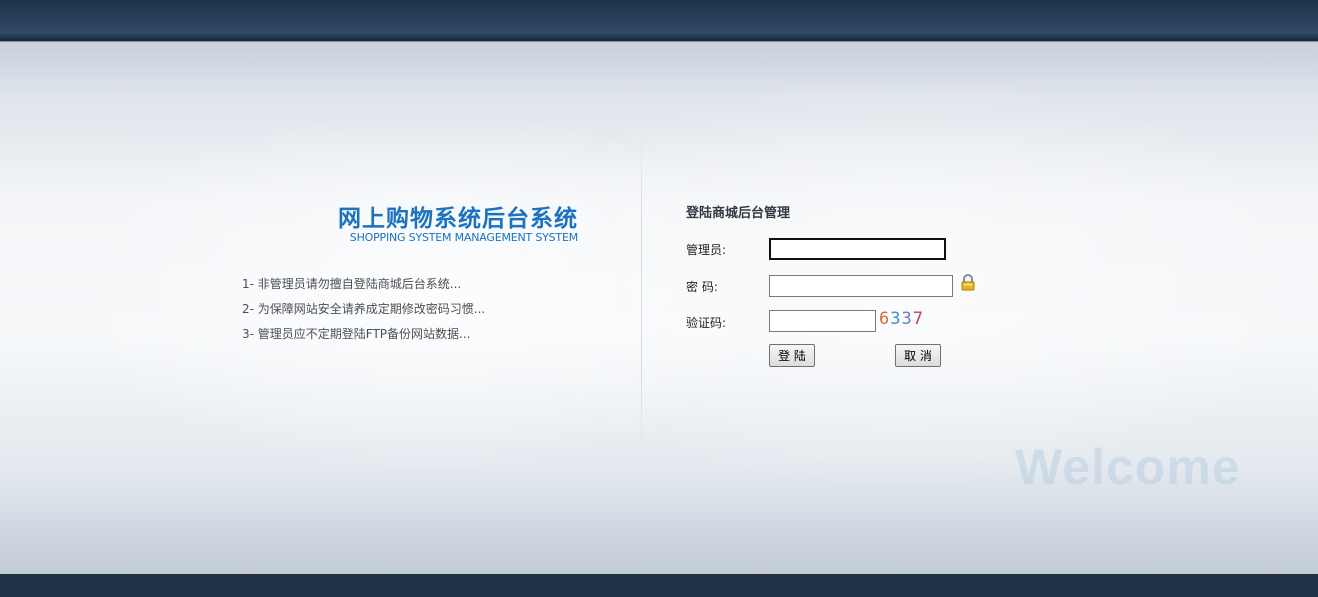 The image size is (1318, 597). What do you see at coordinates (822, 321) in the screenshot?
I see `captcha-input` at bounding box center [822, 321].